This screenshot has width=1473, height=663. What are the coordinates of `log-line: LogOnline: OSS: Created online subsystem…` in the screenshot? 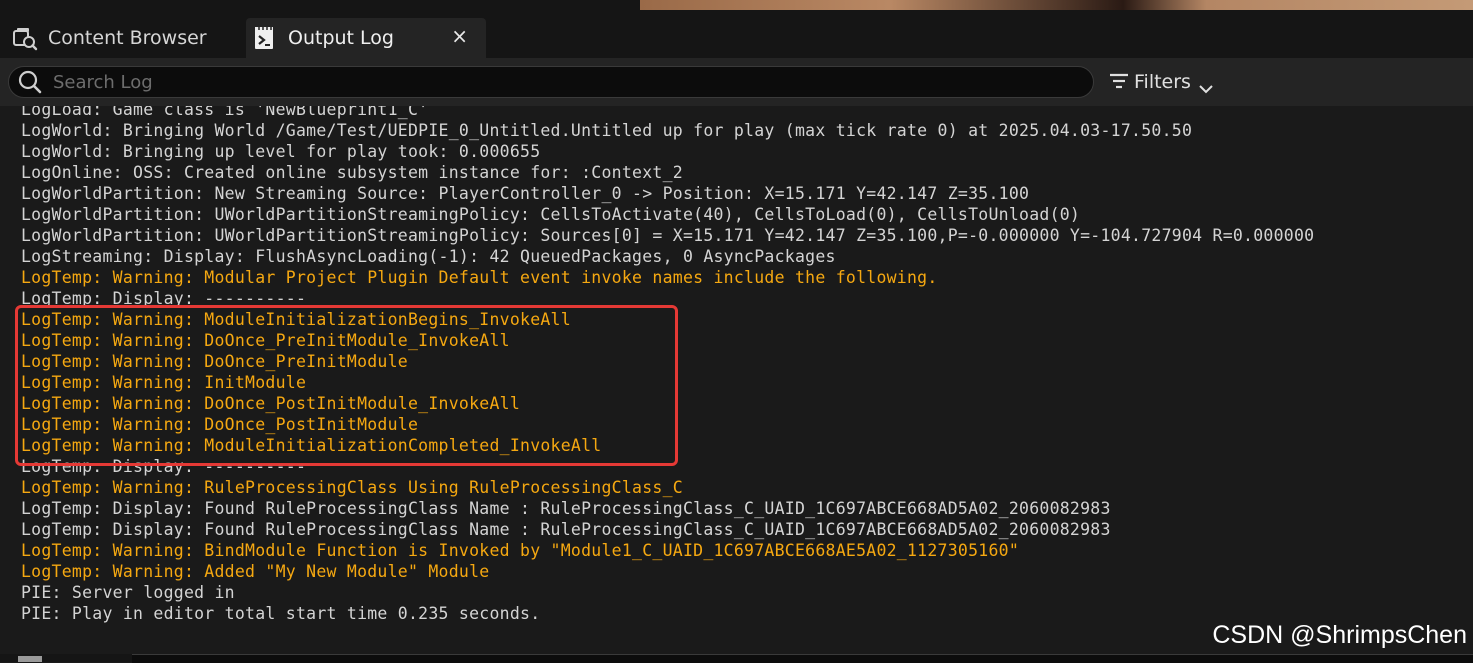 It's located at (352, 172).